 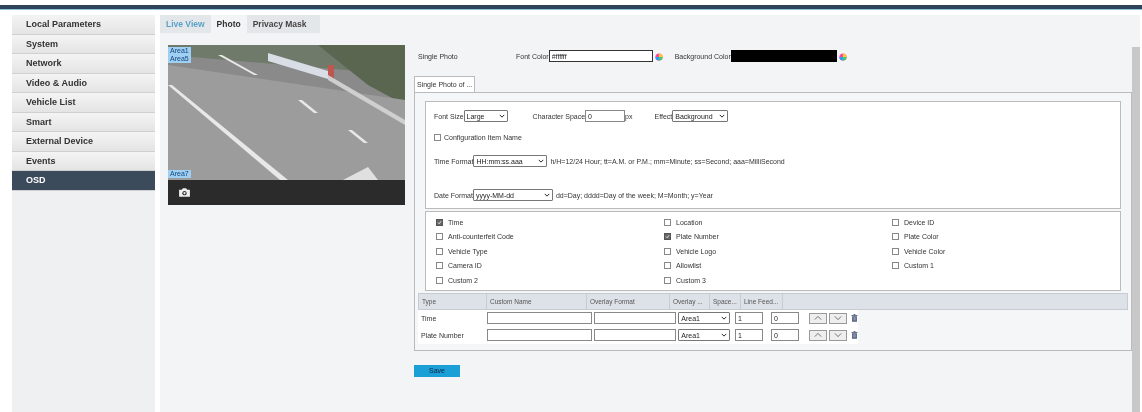 I want to click on scrollbar, so click(x=1136, y=229).